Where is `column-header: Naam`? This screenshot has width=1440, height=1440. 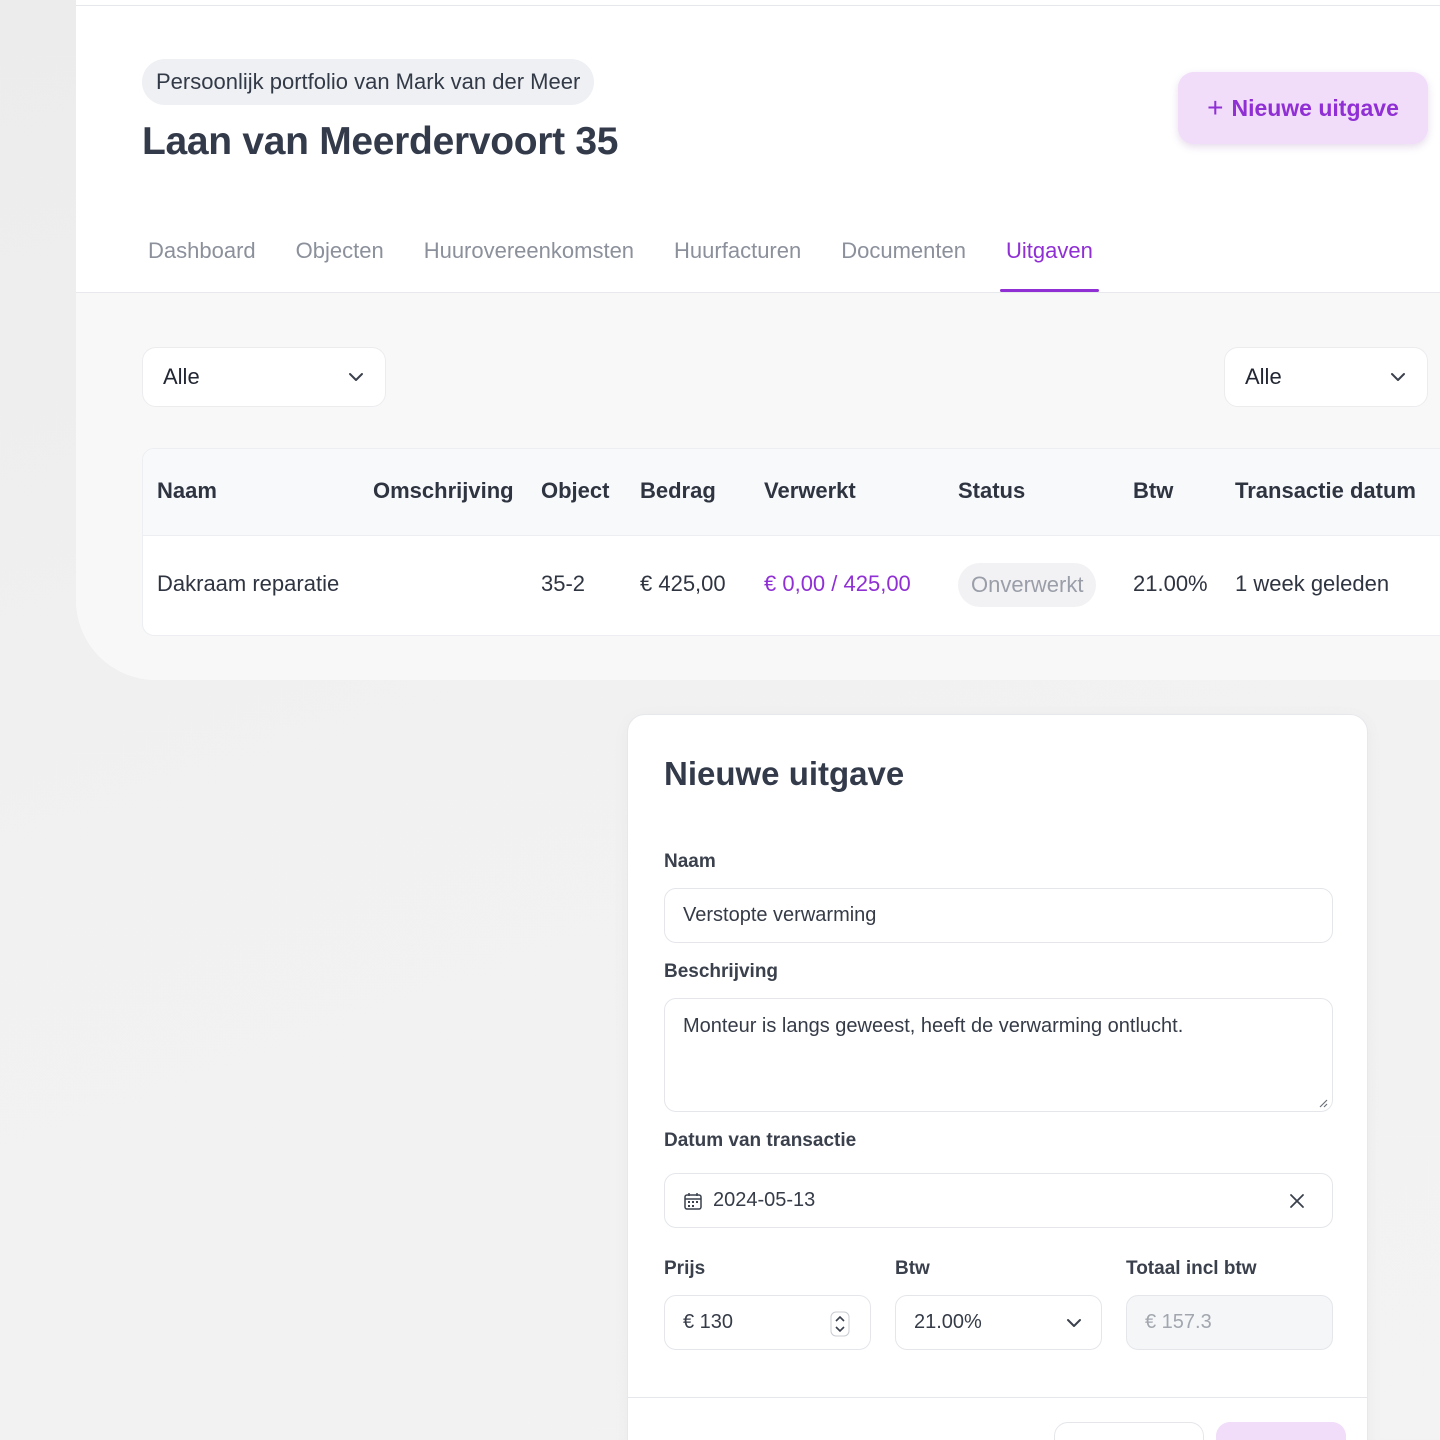 column-header: Naam is located at coordinates (187, 491).